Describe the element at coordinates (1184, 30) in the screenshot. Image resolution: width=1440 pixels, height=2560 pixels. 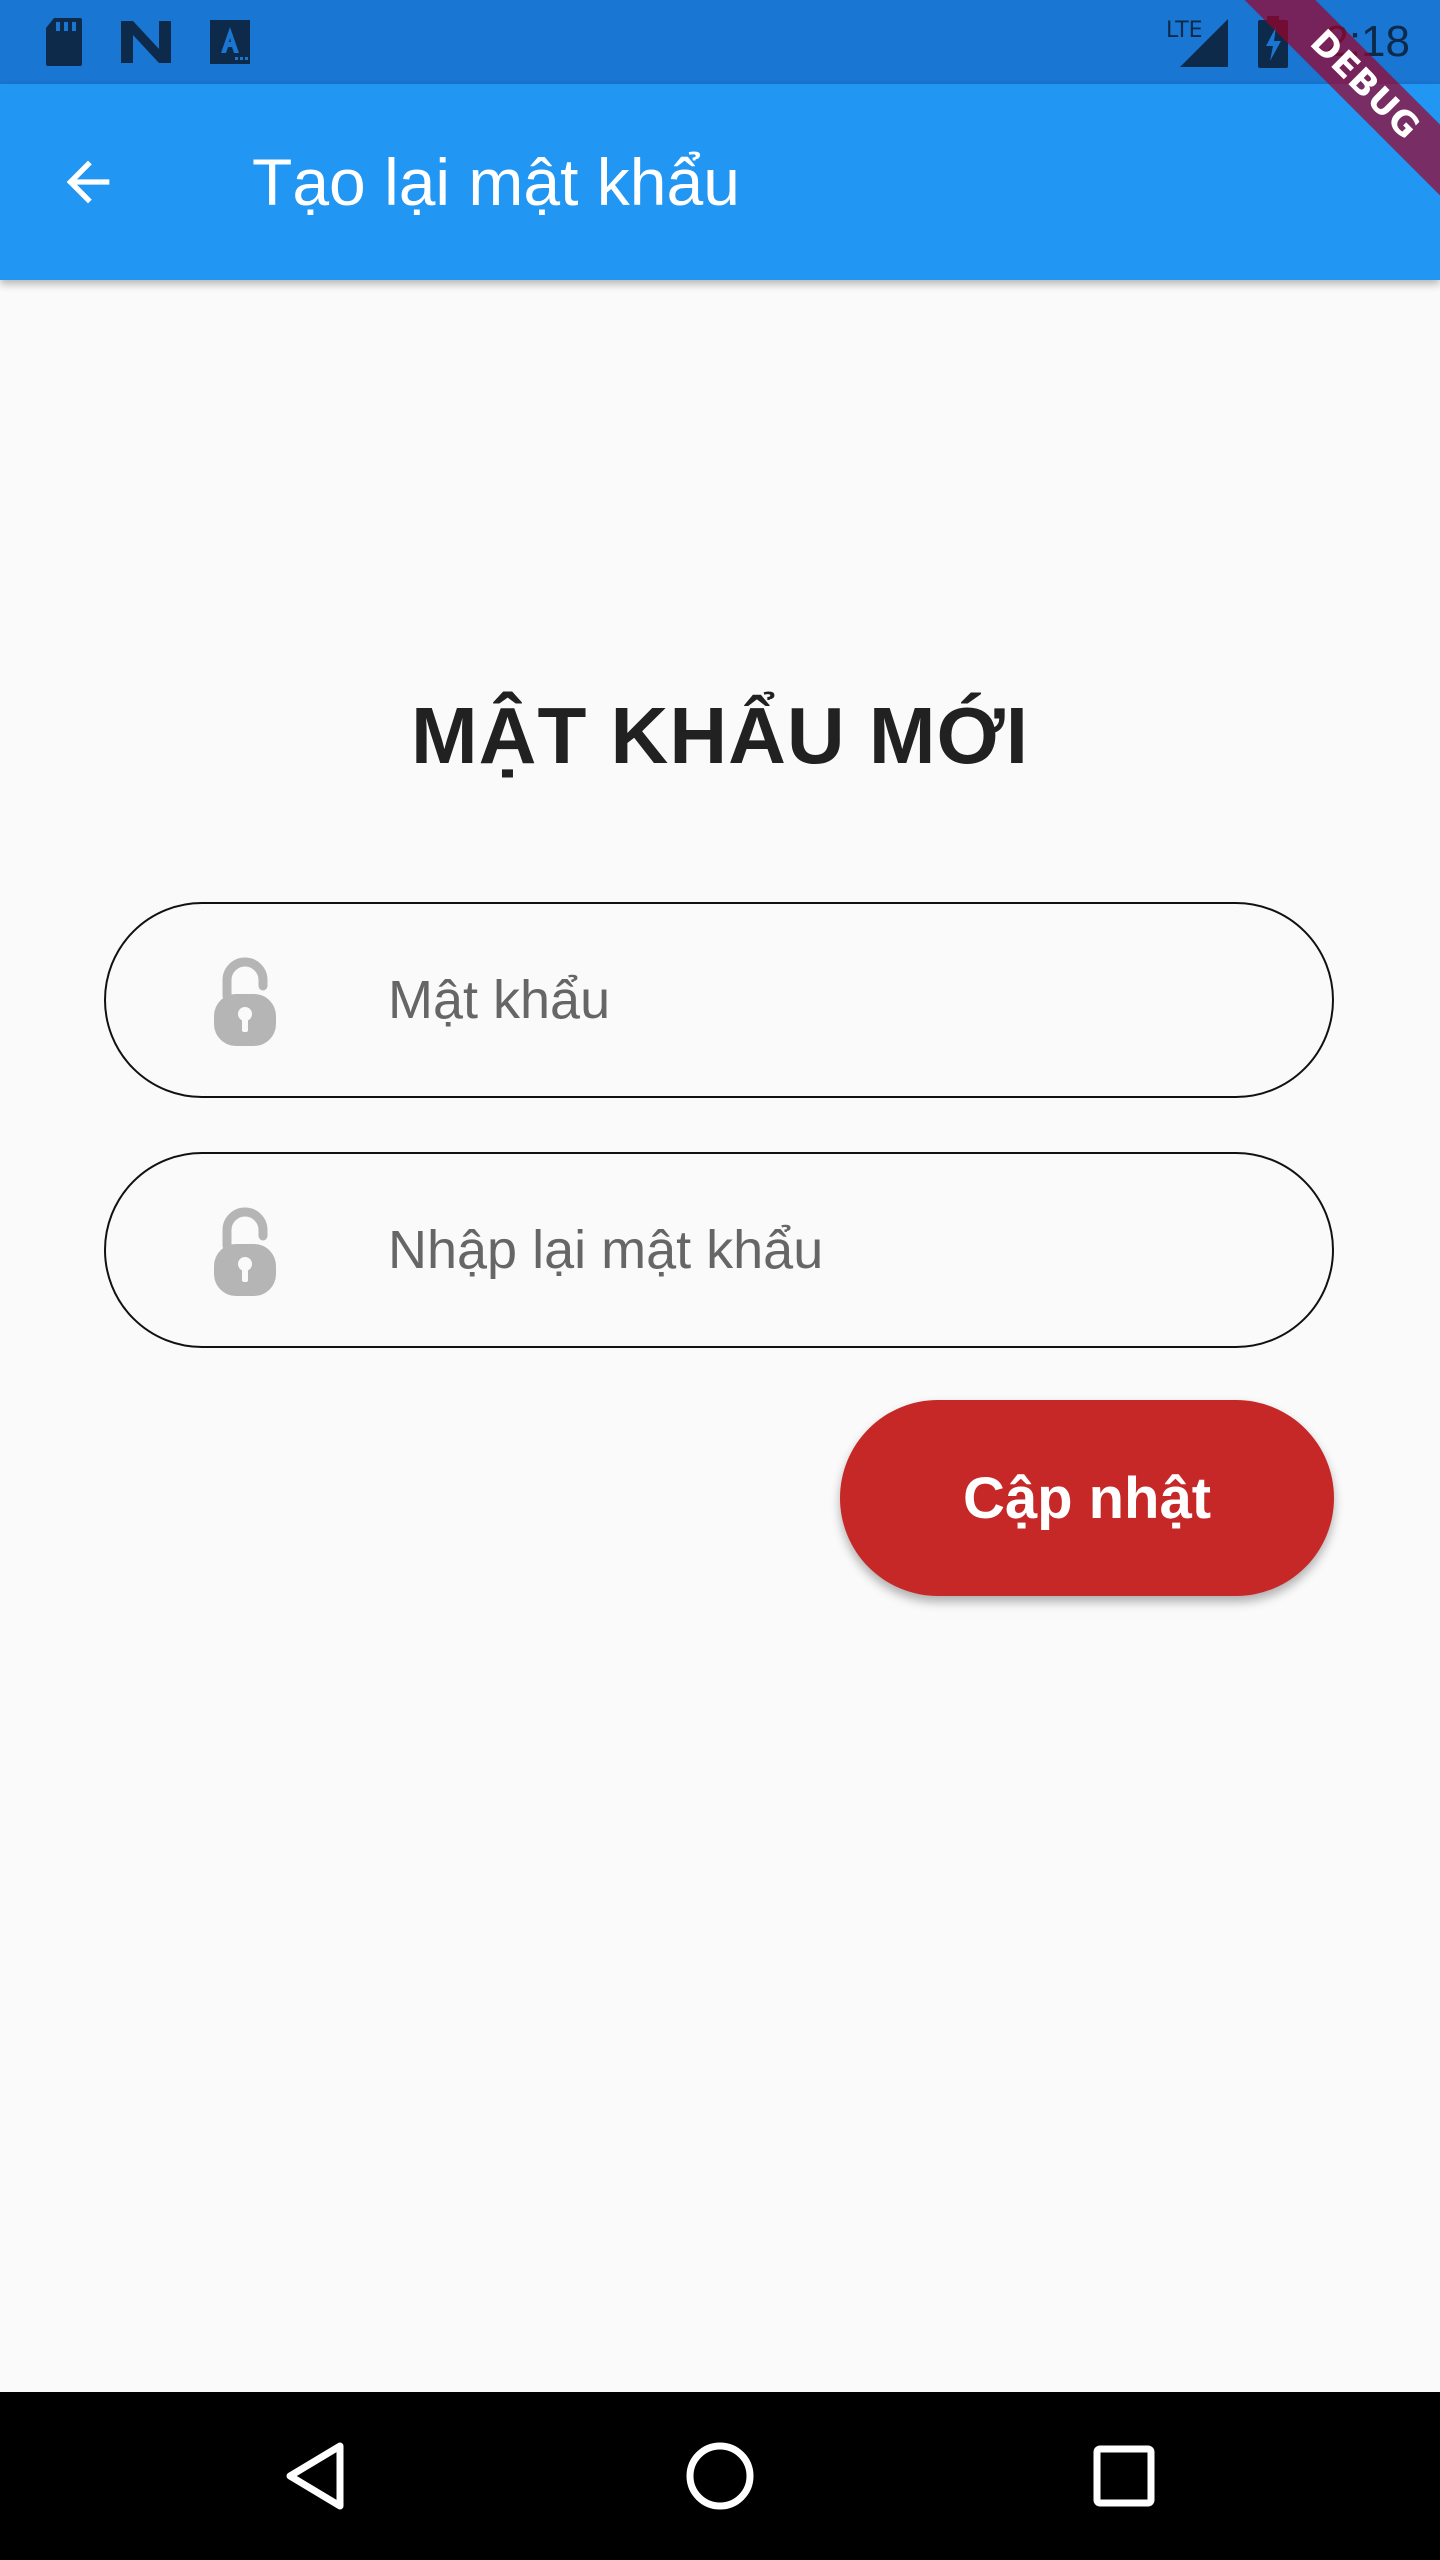
I see `lte-label: LTE` at that location.